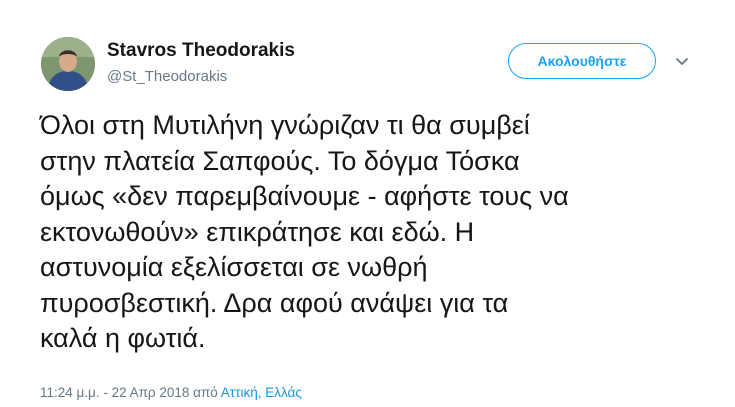  I want to click on author-name: Stavros Theodorakis, so click(201, 51).